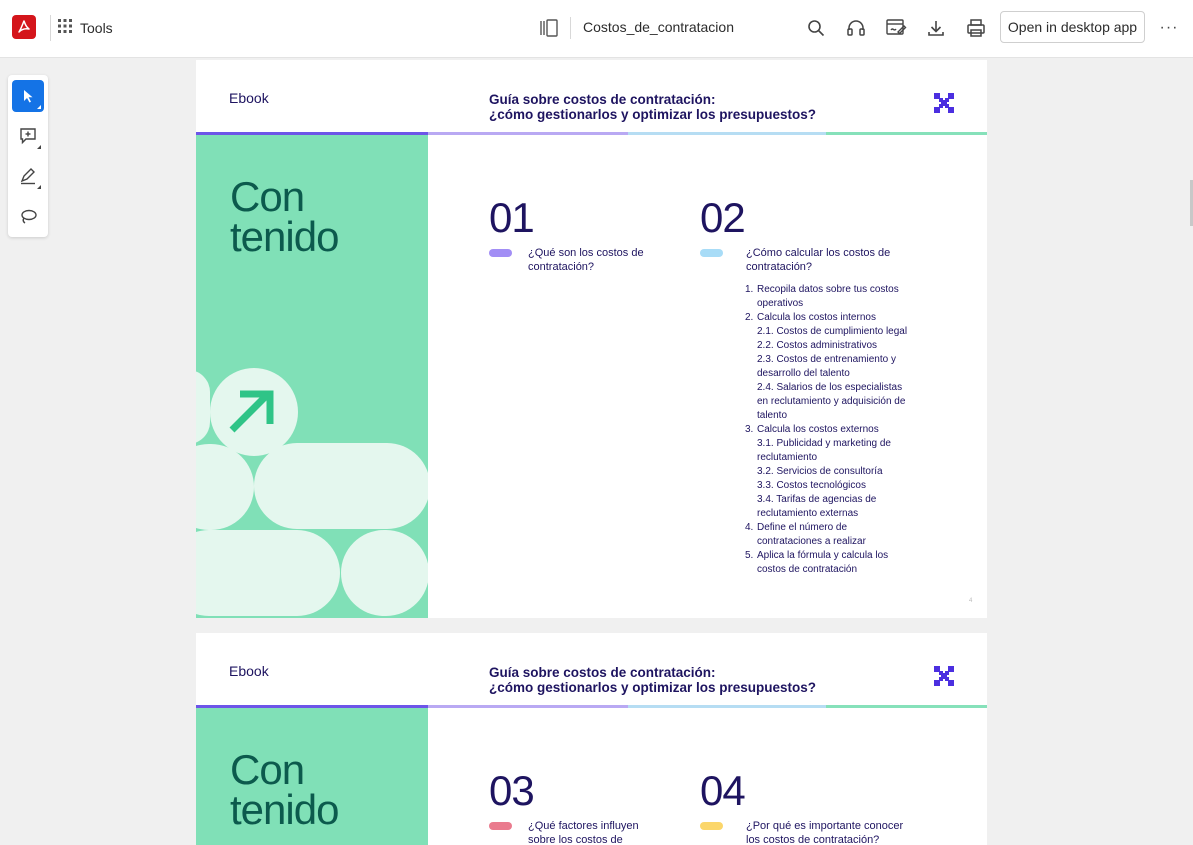 This screenshot has width=1193, height=845. I want to click on toc-row: 4. Define el número de, so click(835, 528).